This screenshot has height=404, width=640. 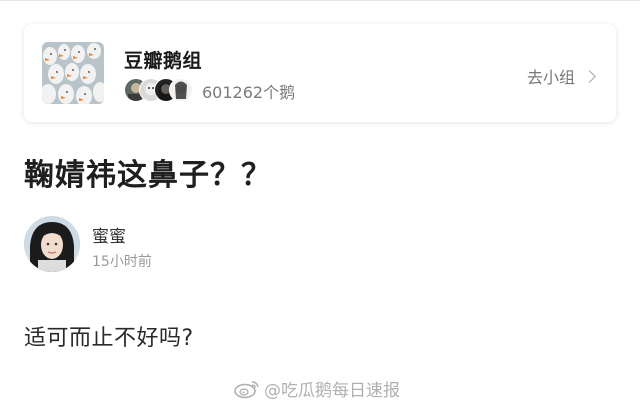 I want to click on post-body: 适可而止不好吗?, so click(x=109, y=338).